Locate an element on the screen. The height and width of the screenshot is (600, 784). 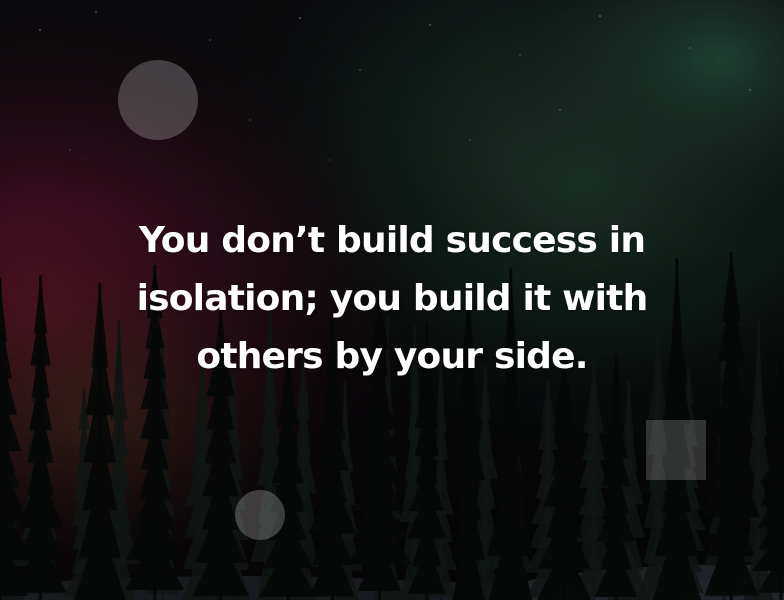
decorative-circle-small is located at coordinates (260, 515).